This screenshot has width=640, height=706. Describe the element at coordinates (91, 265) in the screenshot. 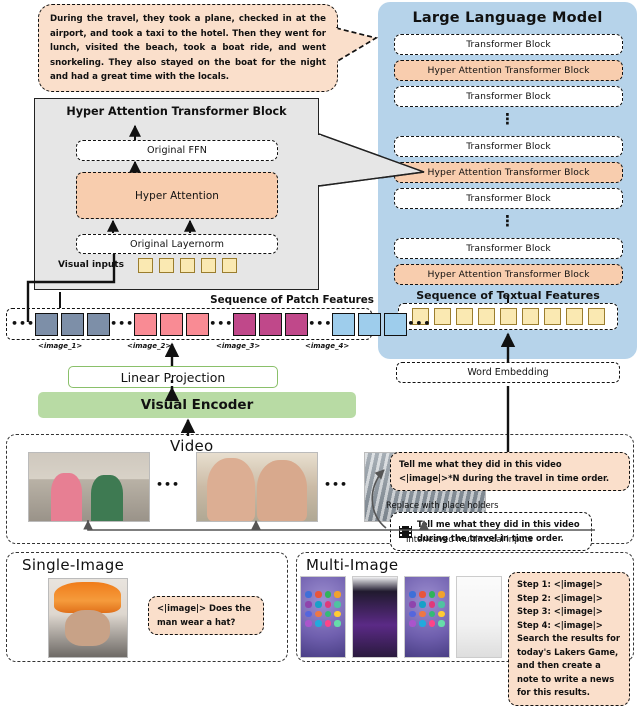

I see `visual-inputs-label: Visual inputs` at that location.